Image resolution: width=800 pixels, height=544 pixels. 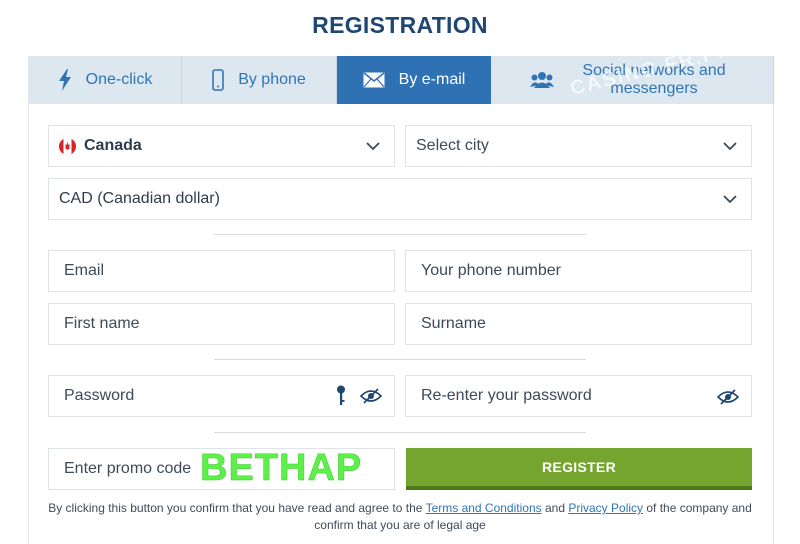 What do you see at coordinates (578, 146) in the screenshot?
I see `city-select: Select city` at bounding box center [578, 146].